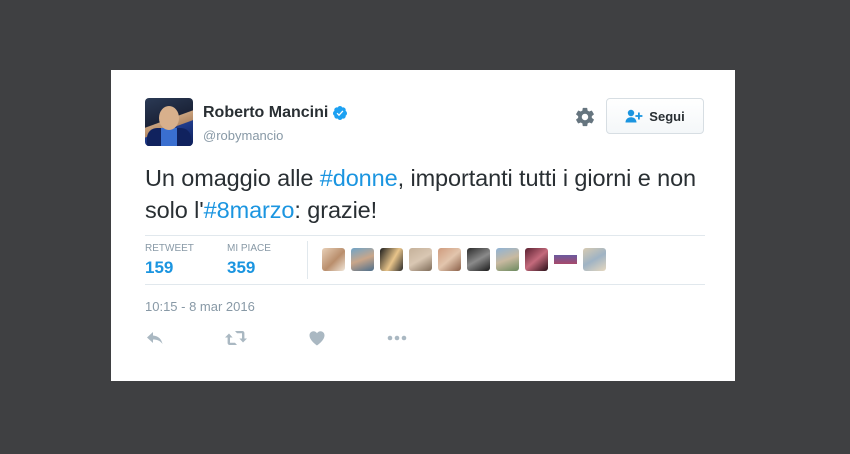  What do you see at coordinates (249, 248) in the screenshot?
I see `like-label: MI PIACE` at bounding box center [249, 248].